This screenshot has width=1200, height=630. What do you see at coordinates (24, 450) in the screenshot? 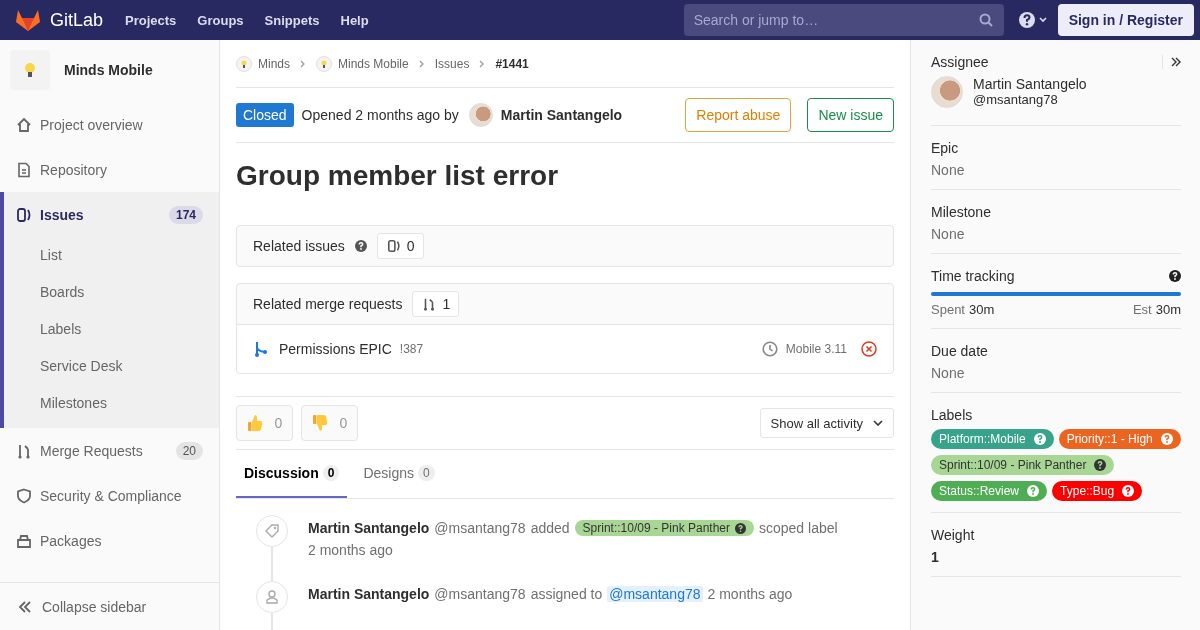
I see `merge-request-icon` at bounding box center [24, 450].